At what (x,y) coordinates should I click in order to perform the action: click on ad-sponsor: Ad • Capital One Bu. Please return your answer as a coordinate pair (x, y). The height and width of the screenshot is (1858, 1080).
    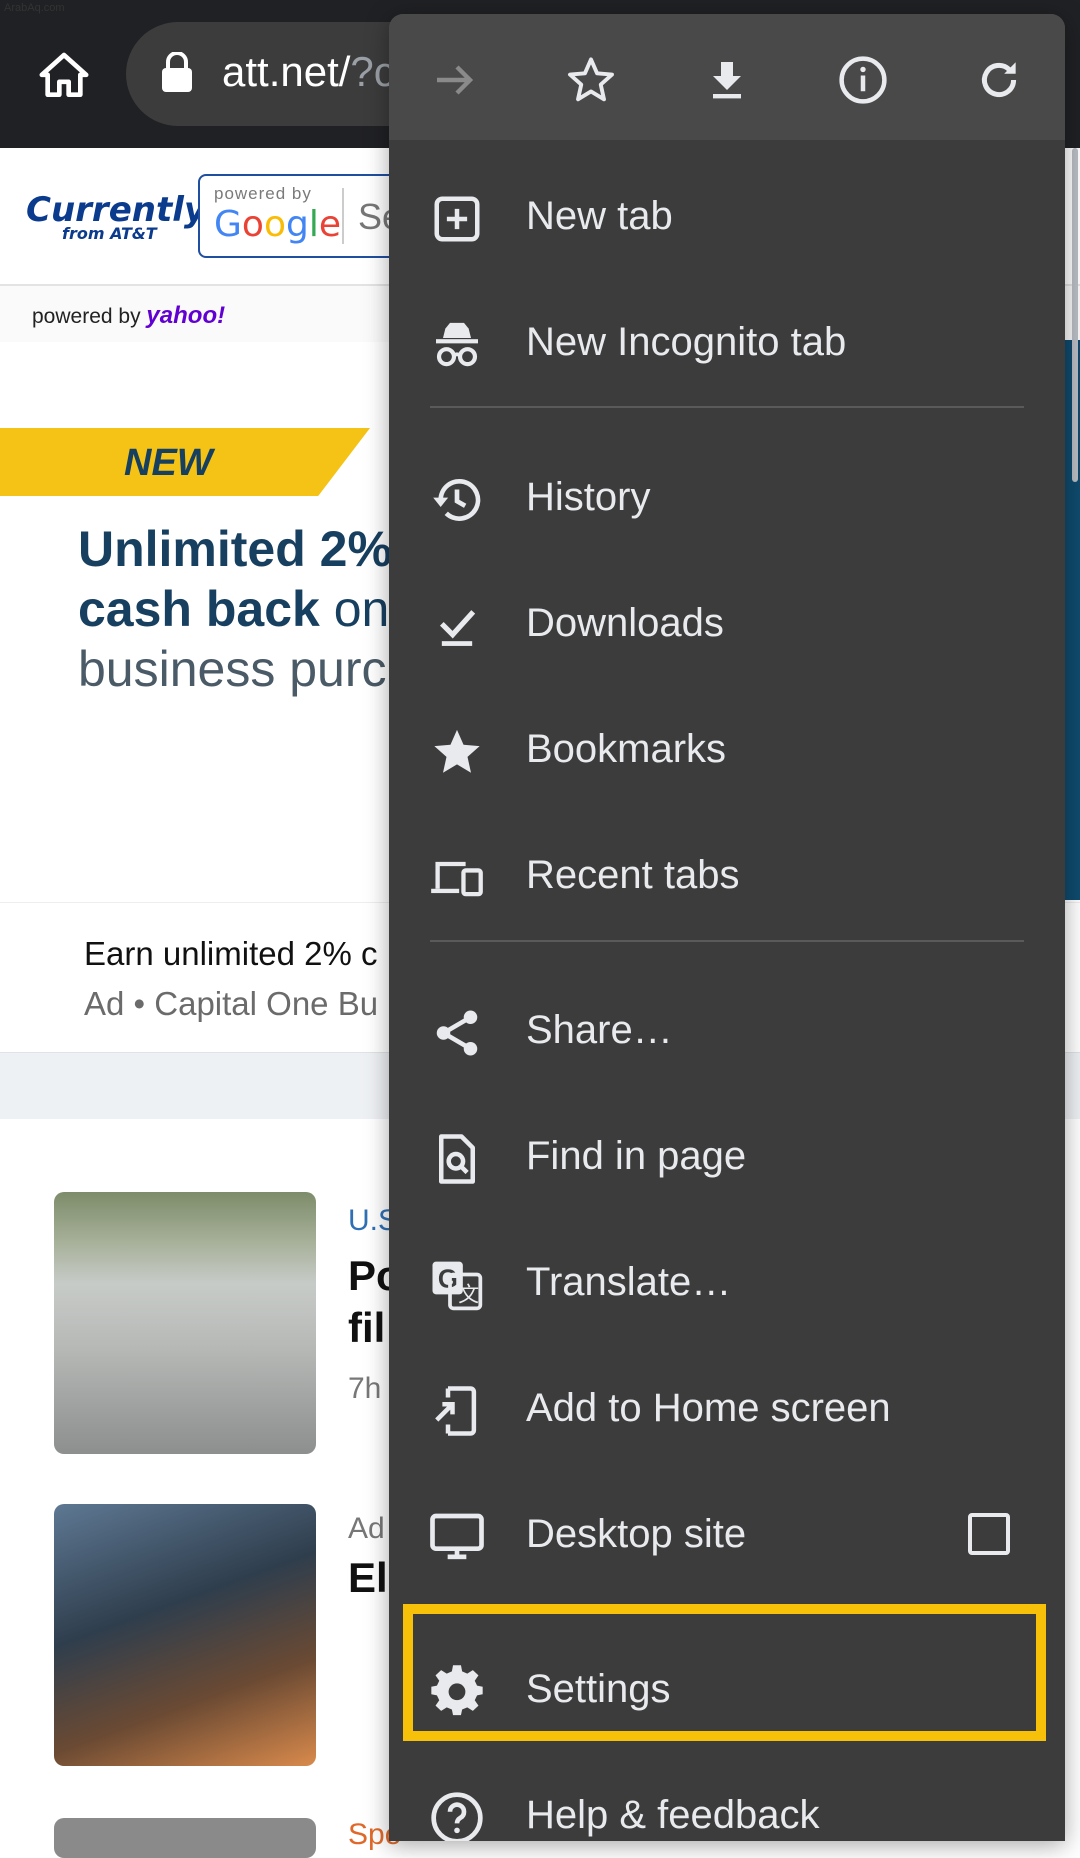
    Looking at the image, I should click on (231, 1003).